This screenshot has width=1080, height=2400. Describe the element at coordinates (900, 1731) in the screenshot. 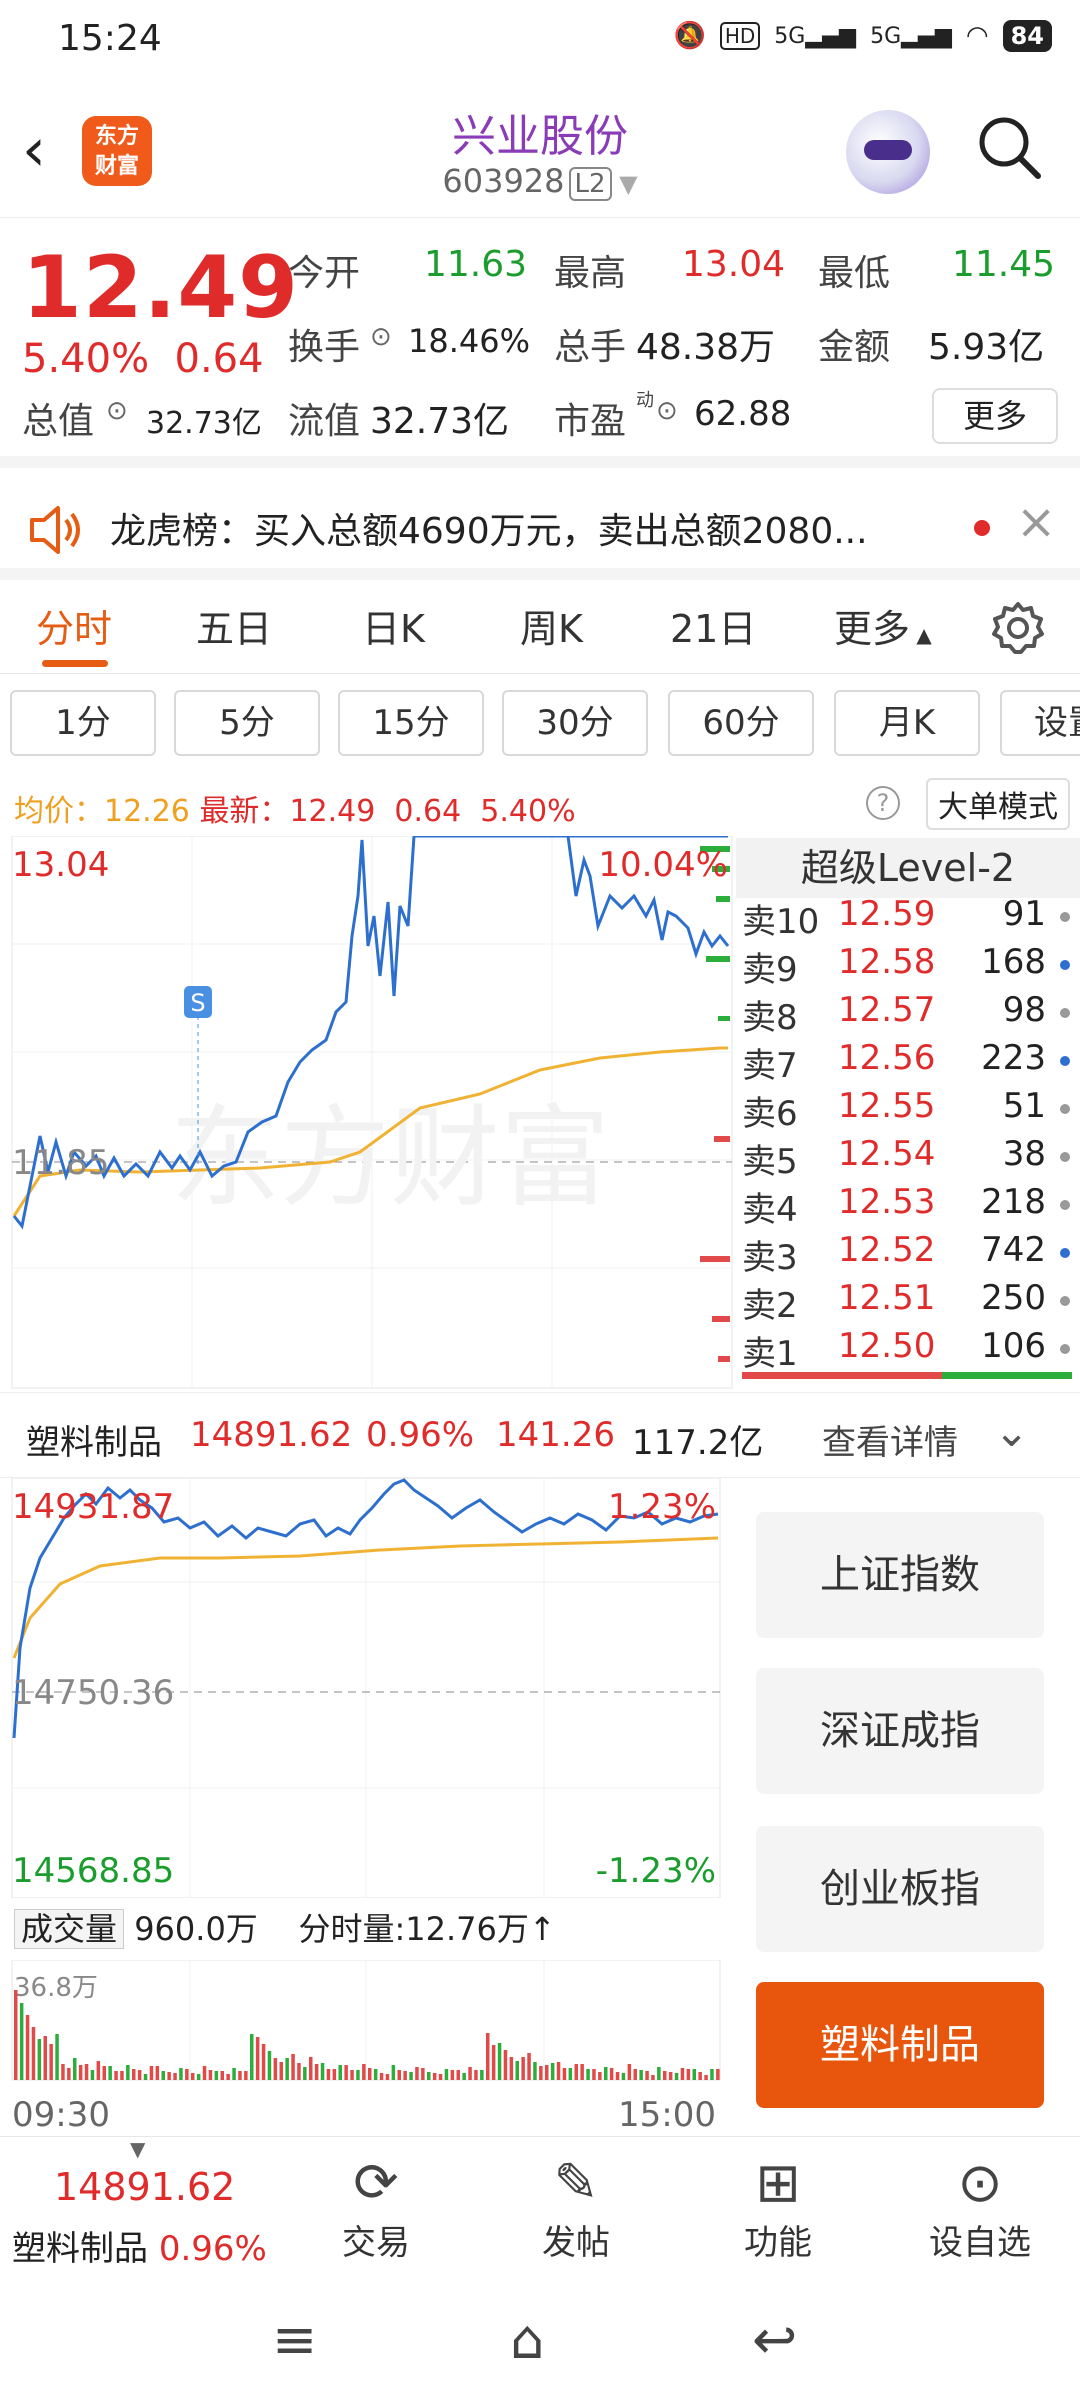

I see `szse-index-button: 深证成指` at that location.